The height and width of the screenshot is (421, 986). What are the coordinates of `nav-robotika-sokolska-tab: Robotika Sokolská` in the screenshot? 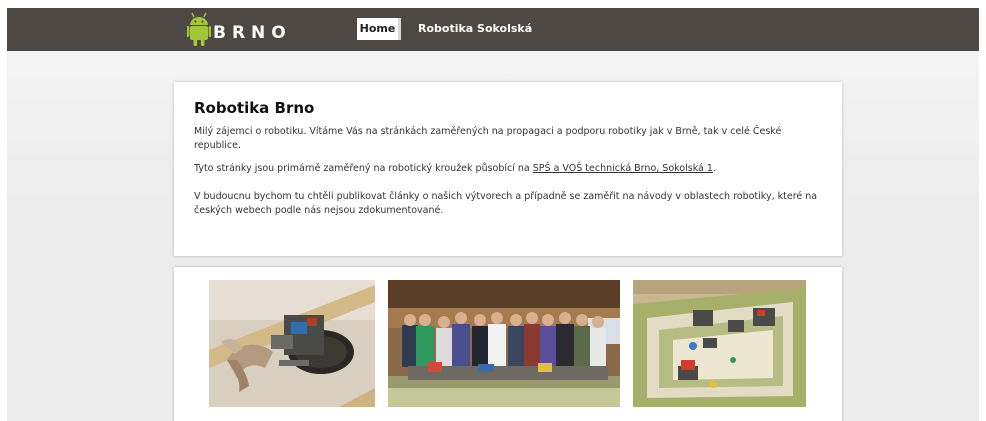 It's located at (475, 29).